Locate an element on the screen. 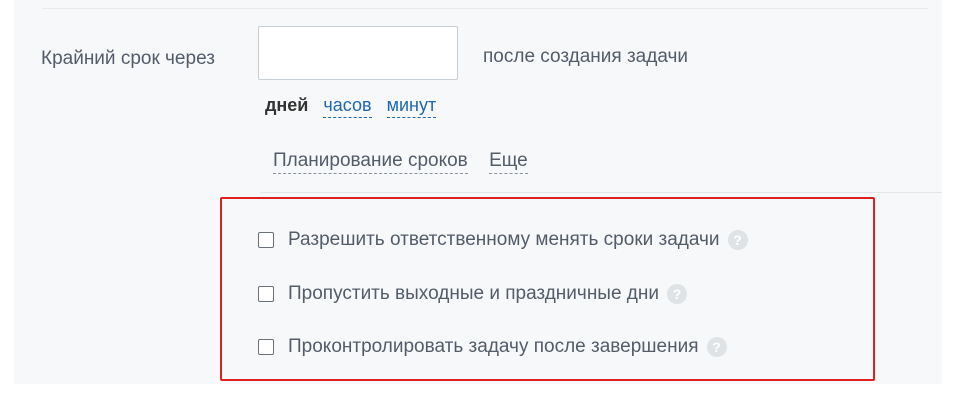  unit-days: дней is located at coordinates (286, 105).